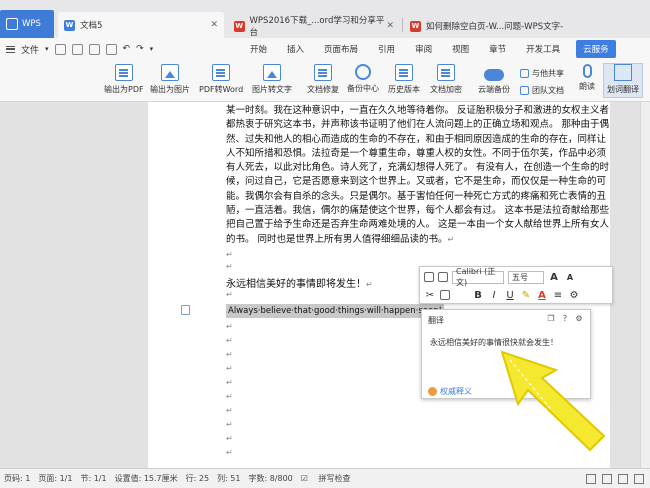 Image resolution: width=650 pixels, height=488 pixels. I want to click on bold-icon: B, so click(478, 295).